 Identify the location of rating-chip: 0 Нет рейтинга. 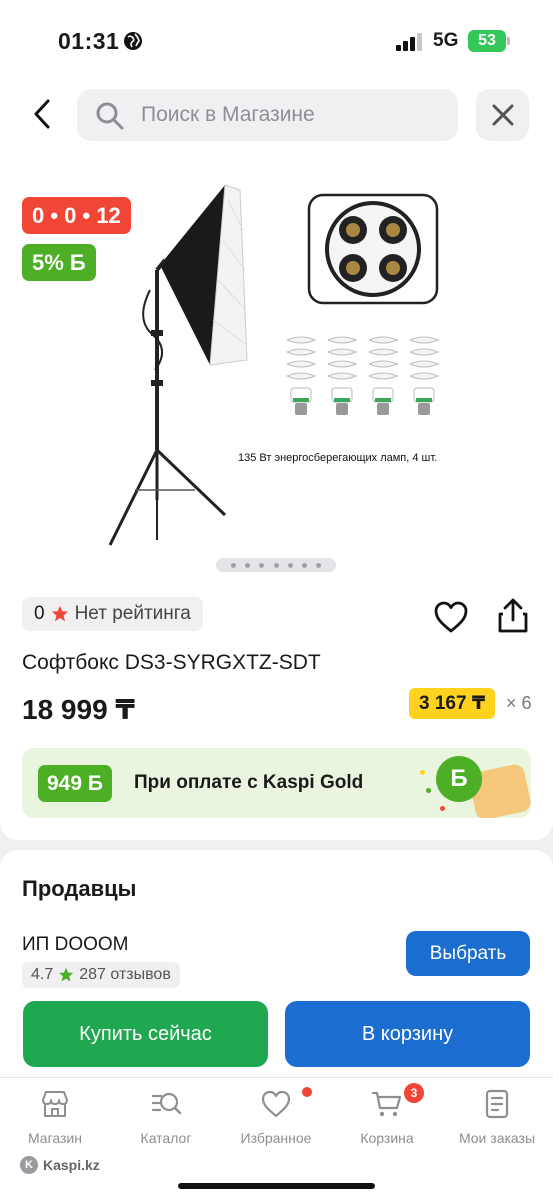
(112, 614).